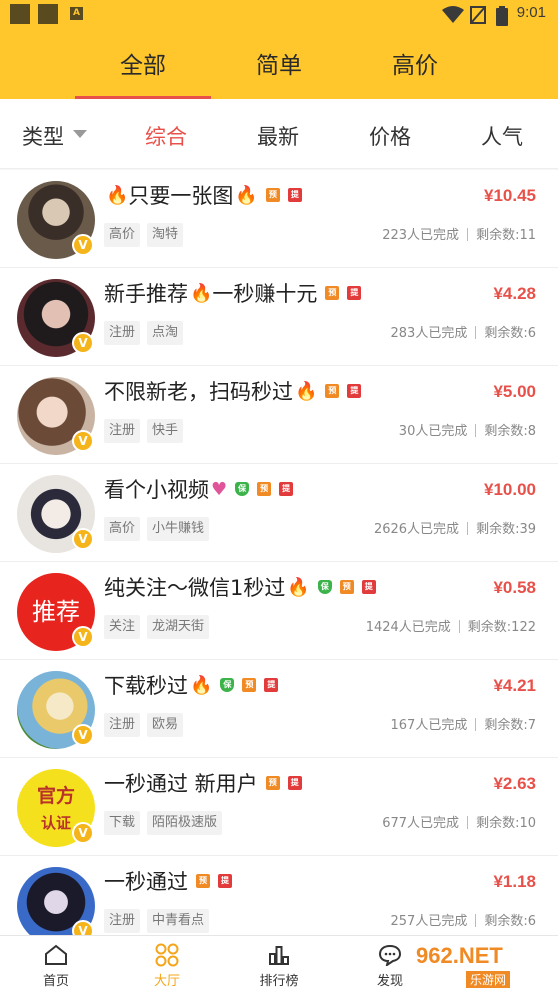 The width and height of the screenshot is (558, 993). What do you see at coordinates (178, 921) in the screenshot?
I see `task-tag: 中青看点` at bounding box center [178, 921].